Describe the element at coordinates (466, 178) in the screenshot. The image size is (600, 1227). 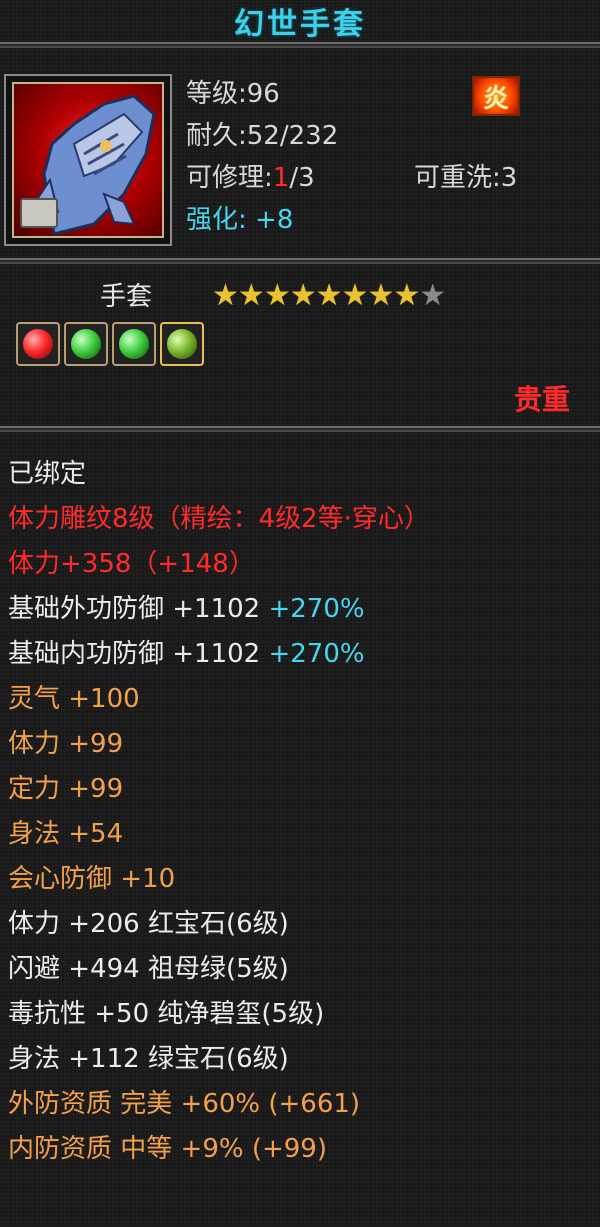
I see `item-rewash: 可重洗:3` at that location.